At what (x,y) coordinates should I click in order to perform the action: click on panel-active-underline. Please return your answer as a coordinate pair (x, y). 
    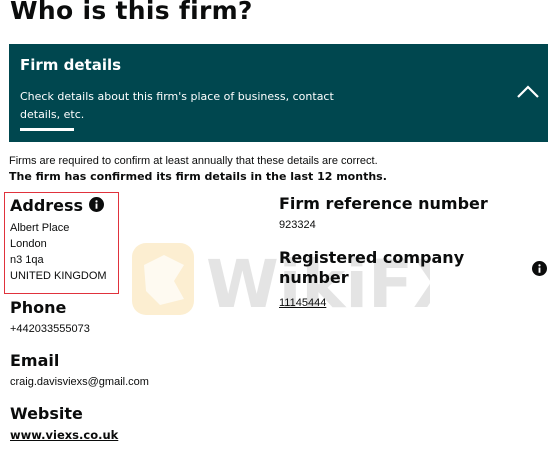
    Looking at the image, I should click on (47, 129).